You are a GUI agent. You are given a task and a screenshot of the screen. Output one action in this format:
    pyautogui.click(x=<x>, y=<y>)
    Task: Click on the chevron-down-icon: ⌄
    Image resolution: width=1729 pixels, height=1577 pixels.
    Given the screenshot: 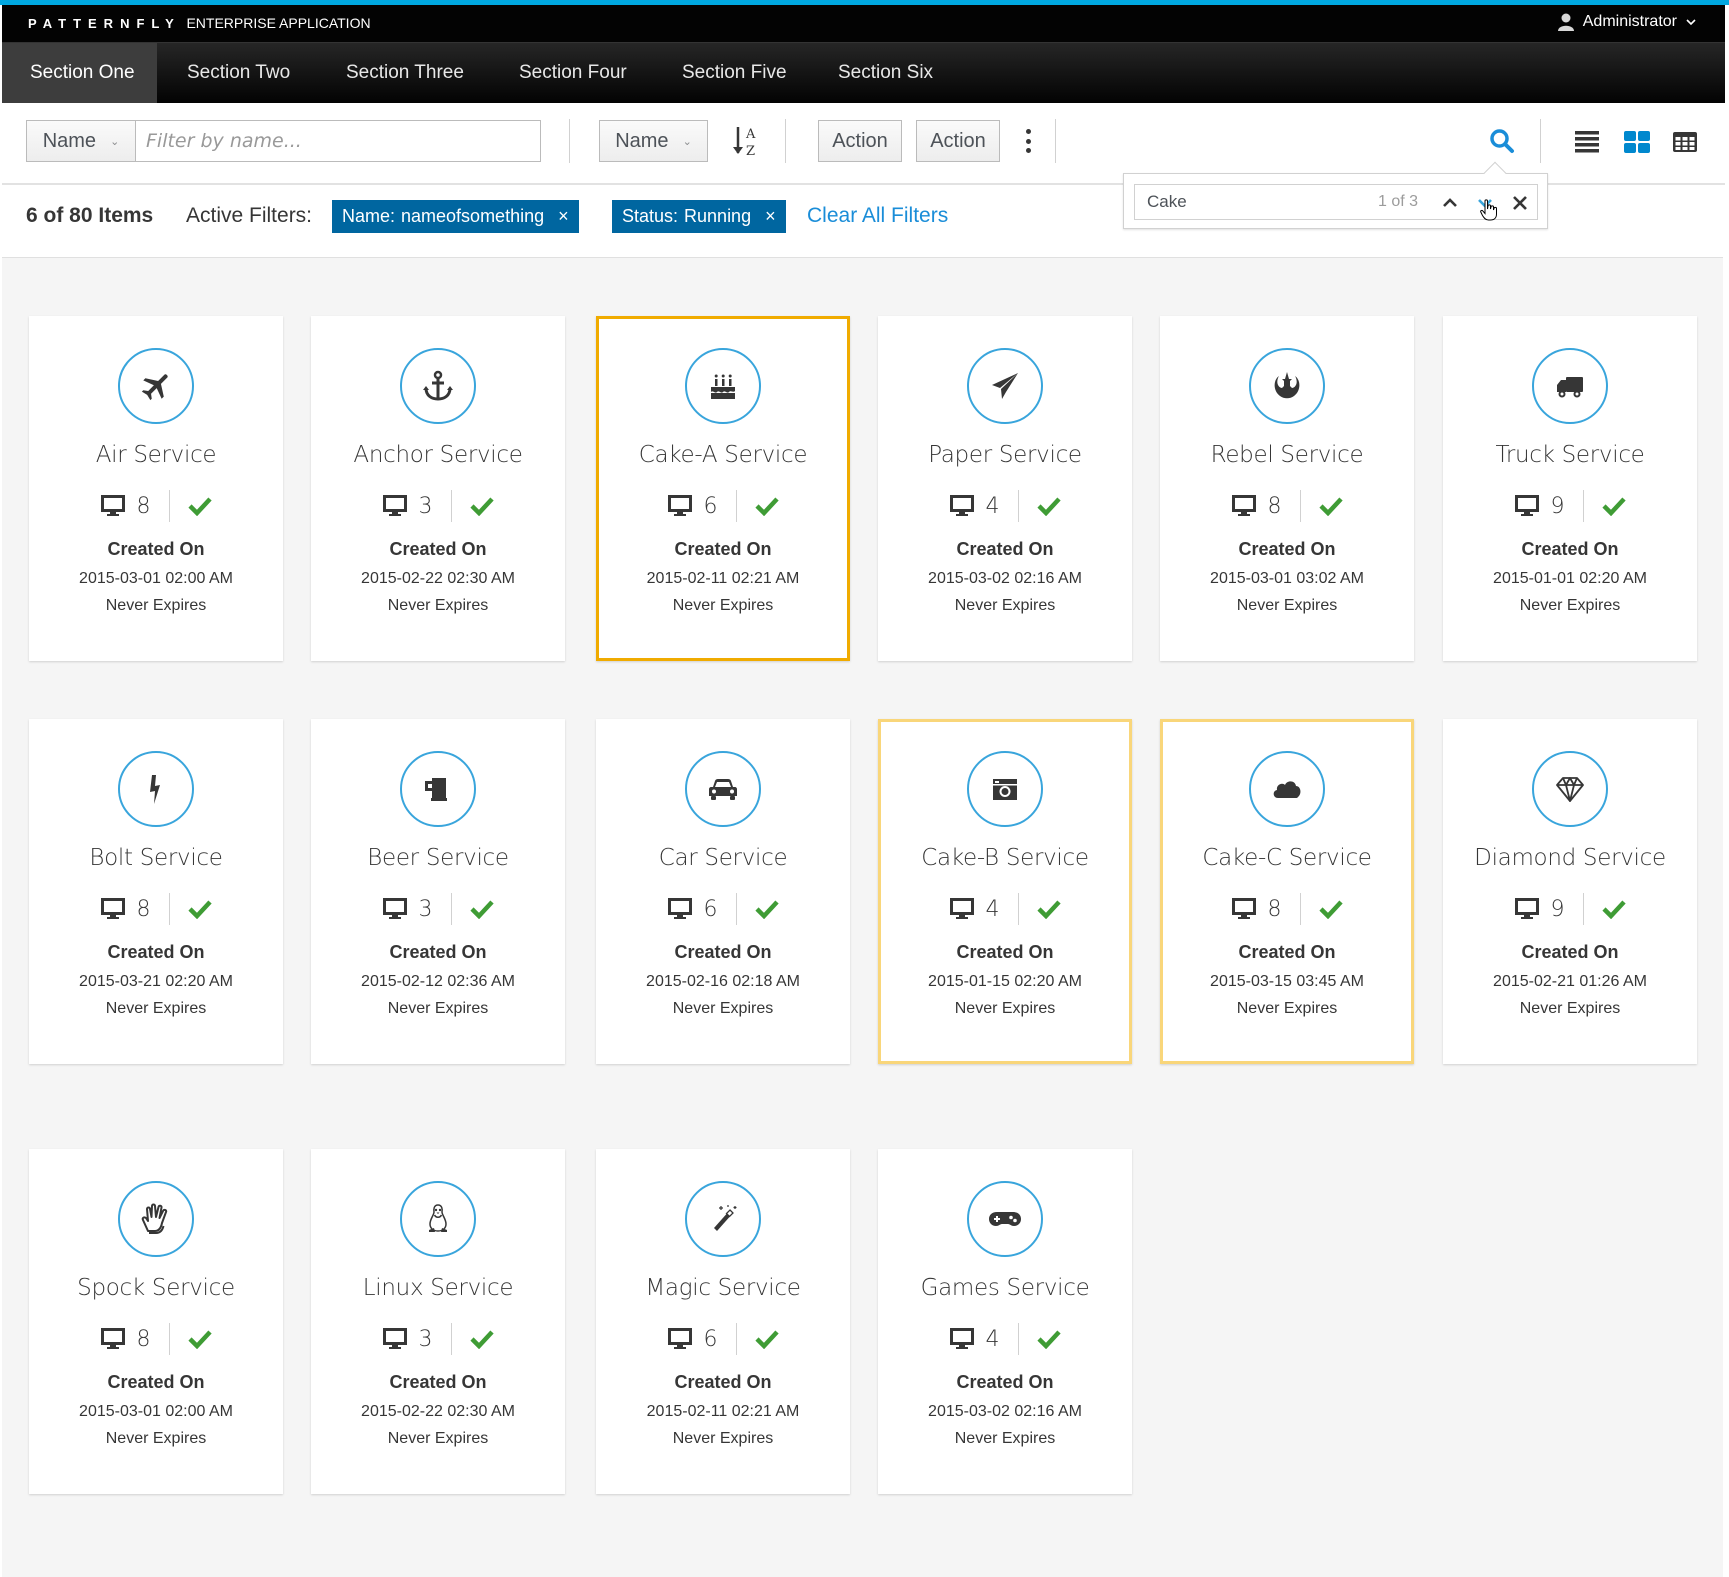 What is the action you would take?
    pyautogui.click(x=115, y=141)
    